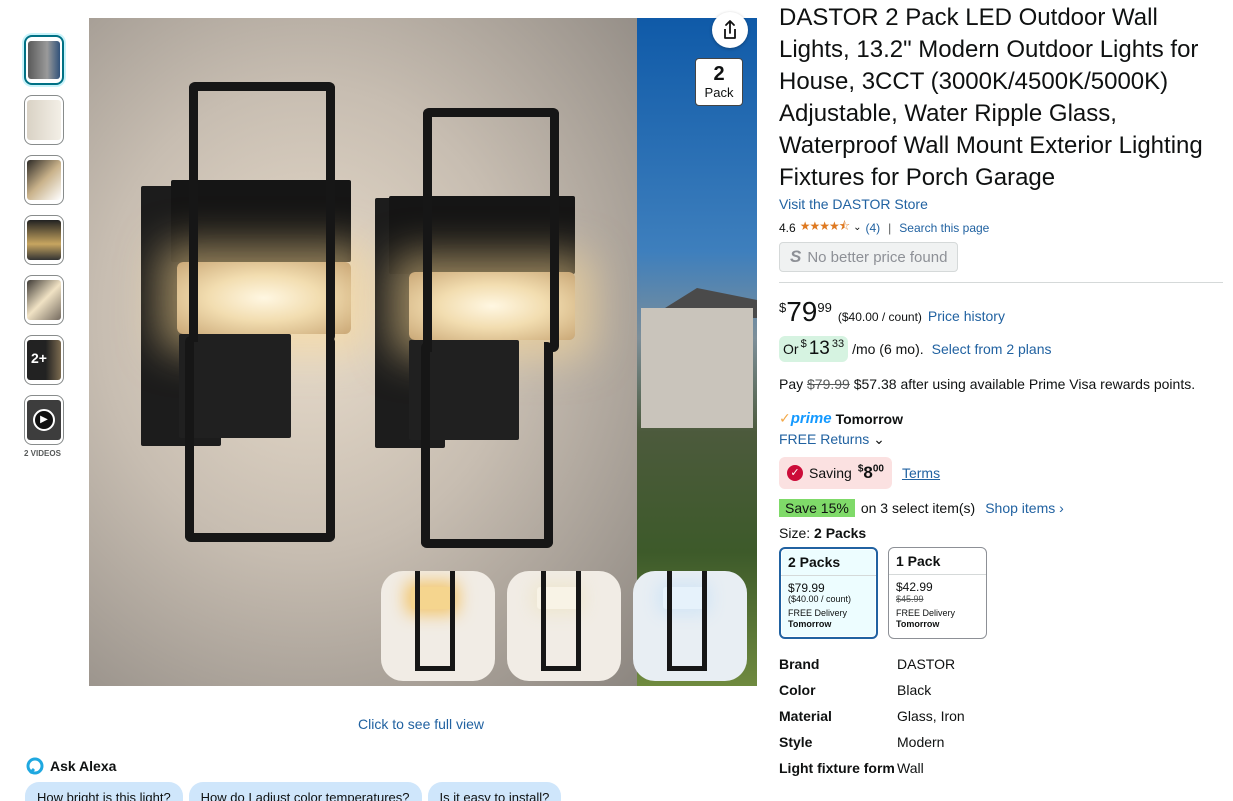 Image resolution: width=1233 pixels, height=801 pixels. Describe the element at coordinates (828, 564) in the screenshot. I see `size-option-name: 2 Packs` at that location.